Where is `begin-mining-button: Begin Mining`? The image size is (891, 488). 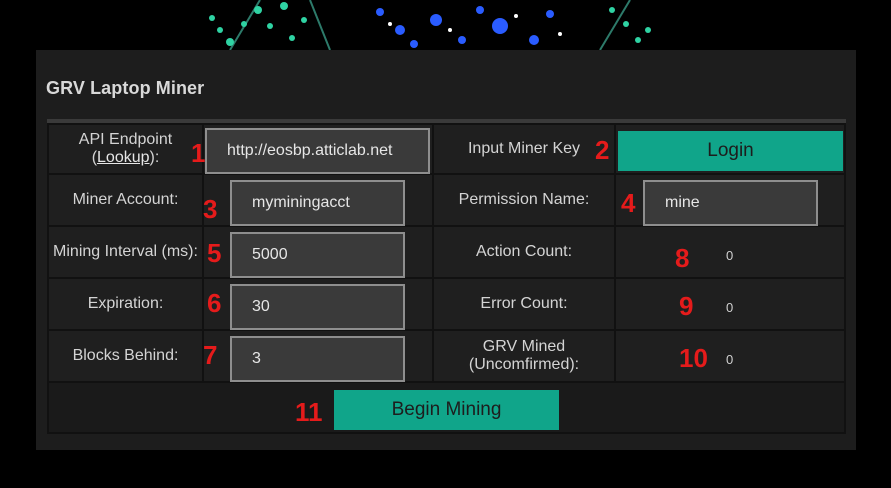 begin-mining-button: Begin Mining is located at coordinates (446, 410).